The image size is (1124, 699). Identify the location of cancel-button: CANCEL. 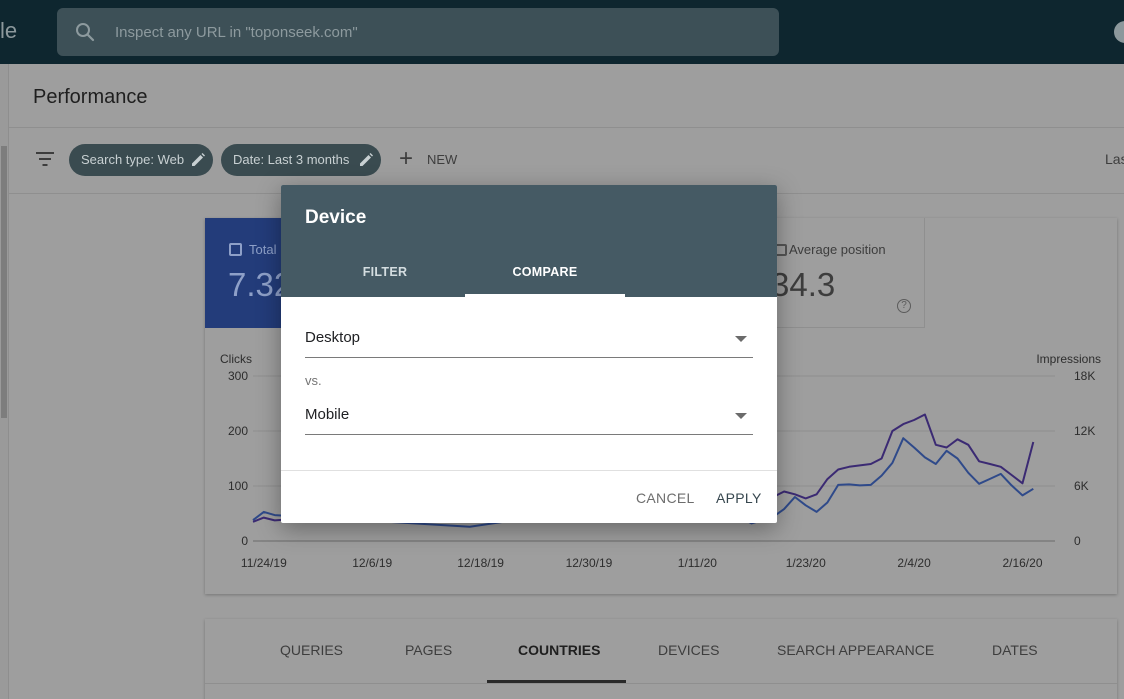
(665, 498).